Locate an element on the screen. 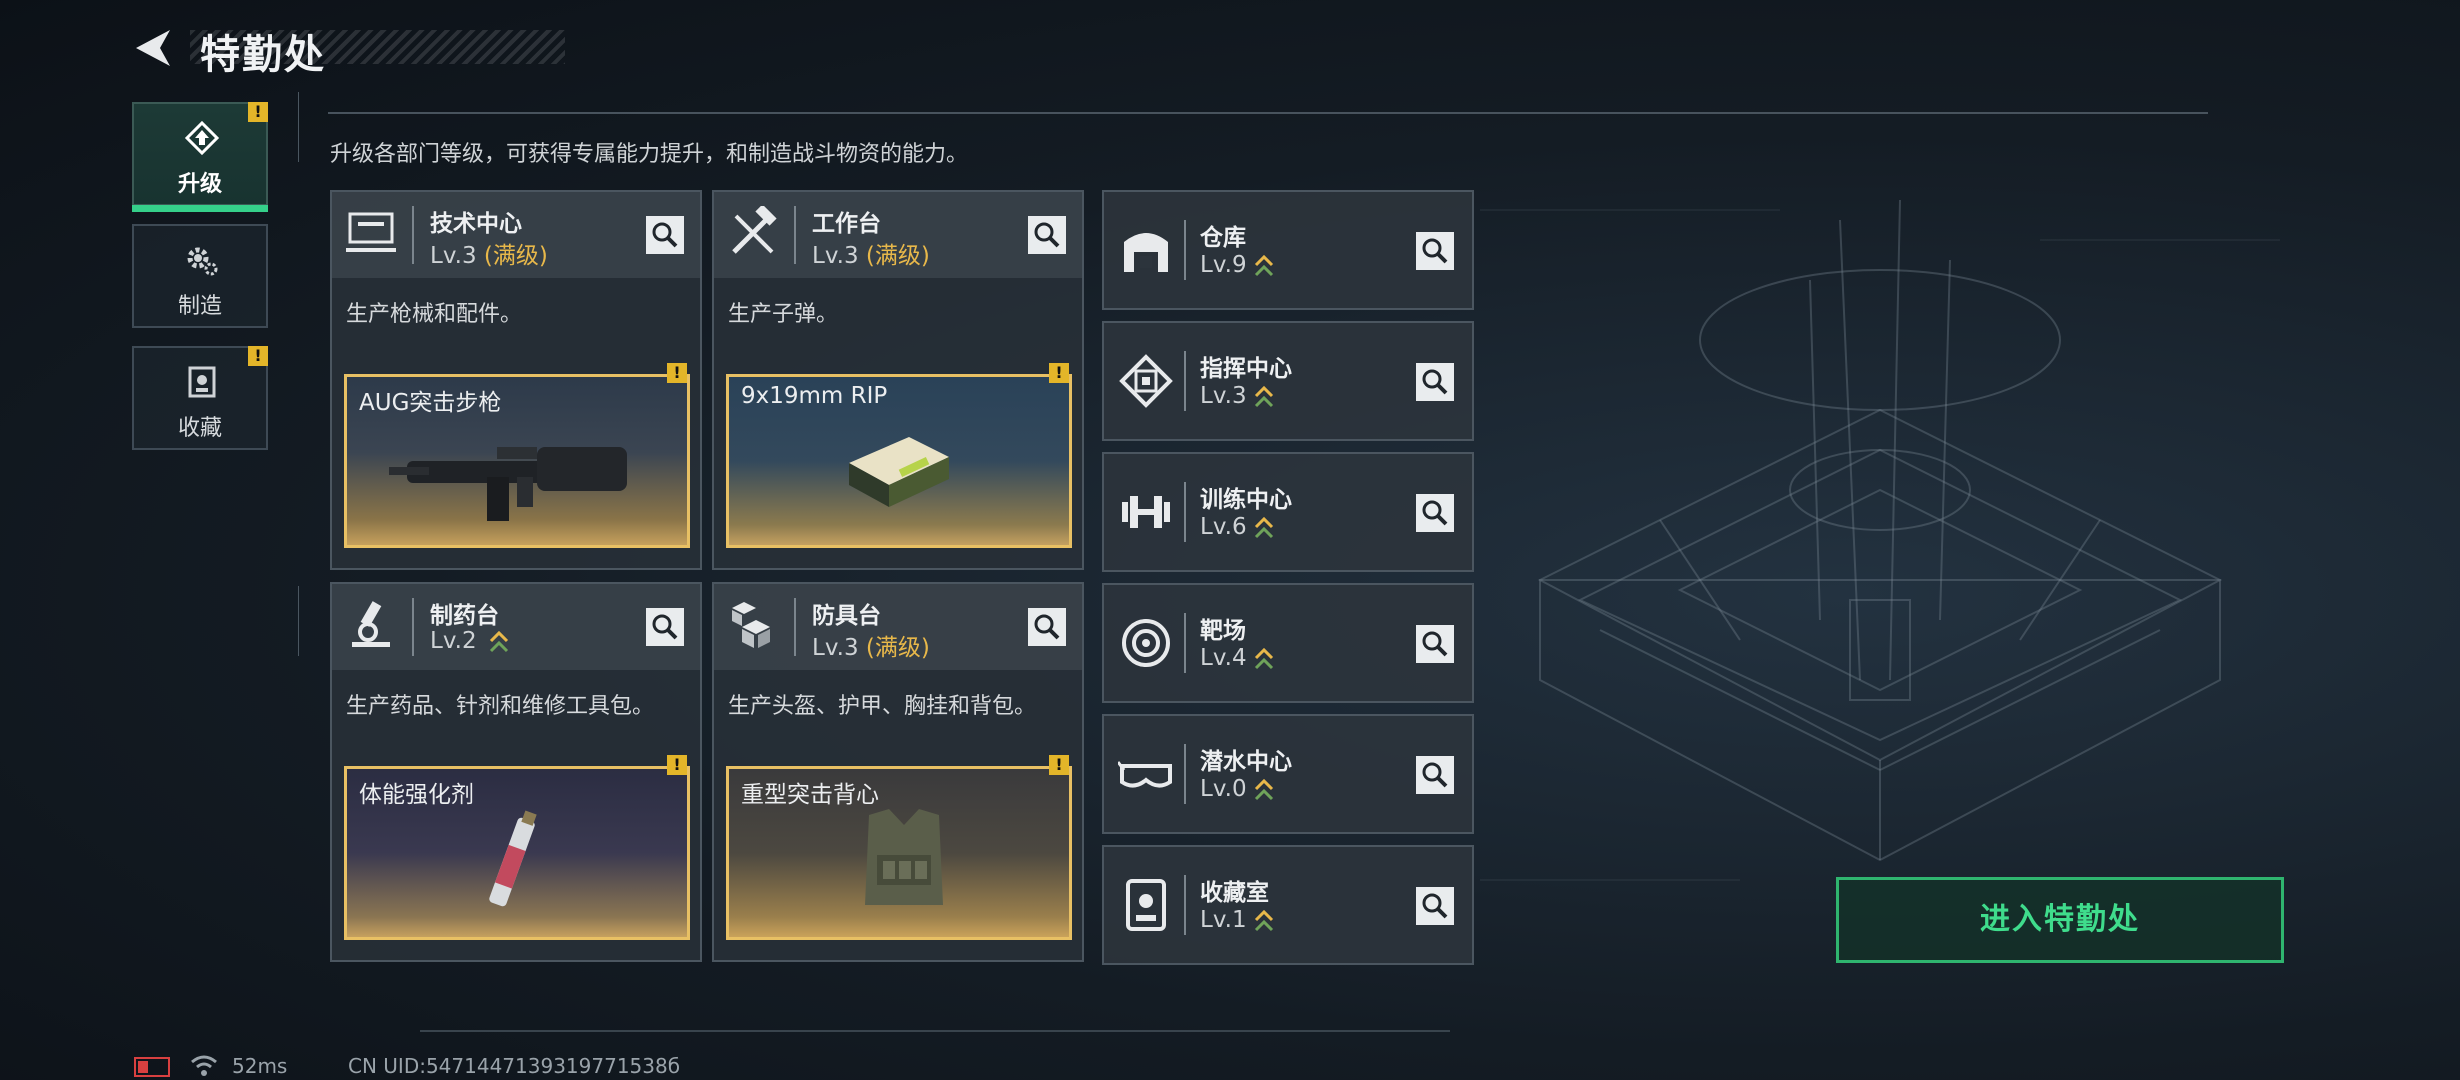 The height and width of the screenshot is (1080, 2460). syringe-image is located at coordinates (513, 858).